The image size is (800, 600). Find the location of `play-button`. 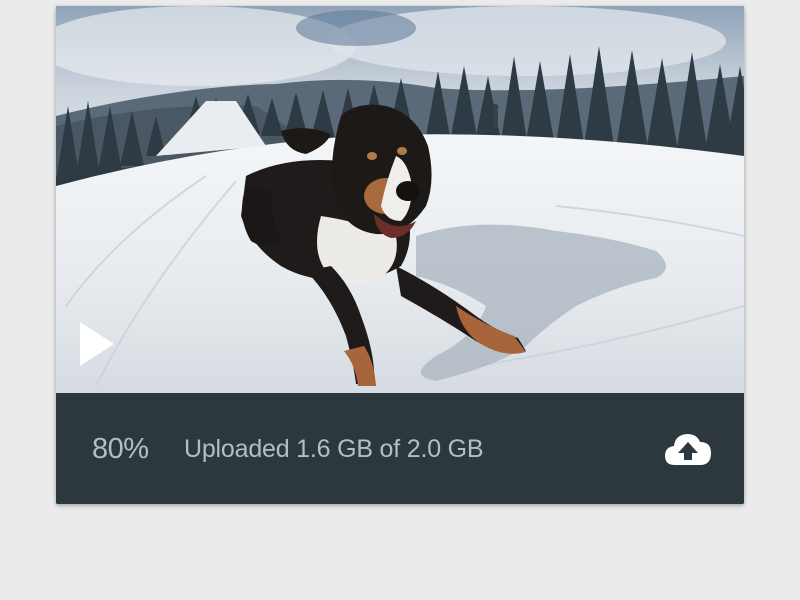

play-button is located at coordinates (98, 344).